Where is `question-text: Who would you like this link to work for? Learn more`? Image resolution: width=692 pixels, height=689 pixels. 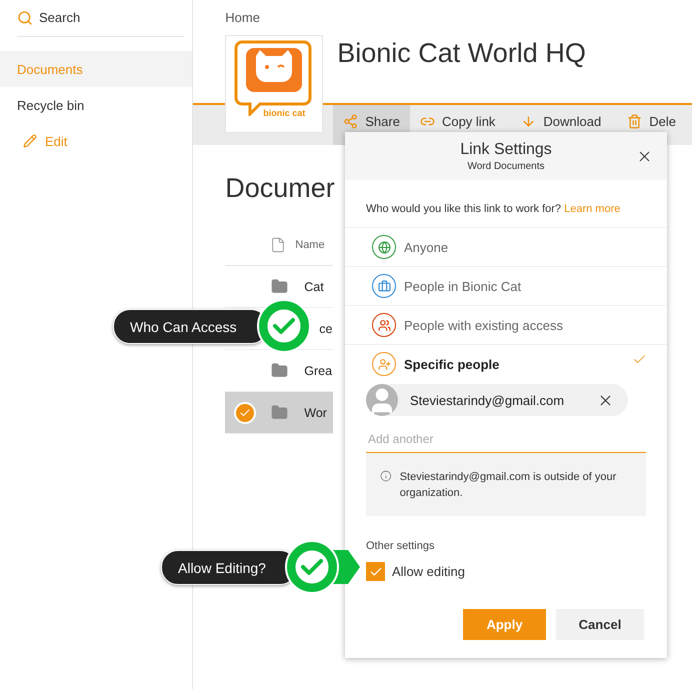 question-text: Who would you like this link to work for? Learn more is located at coordinates (494, 210).